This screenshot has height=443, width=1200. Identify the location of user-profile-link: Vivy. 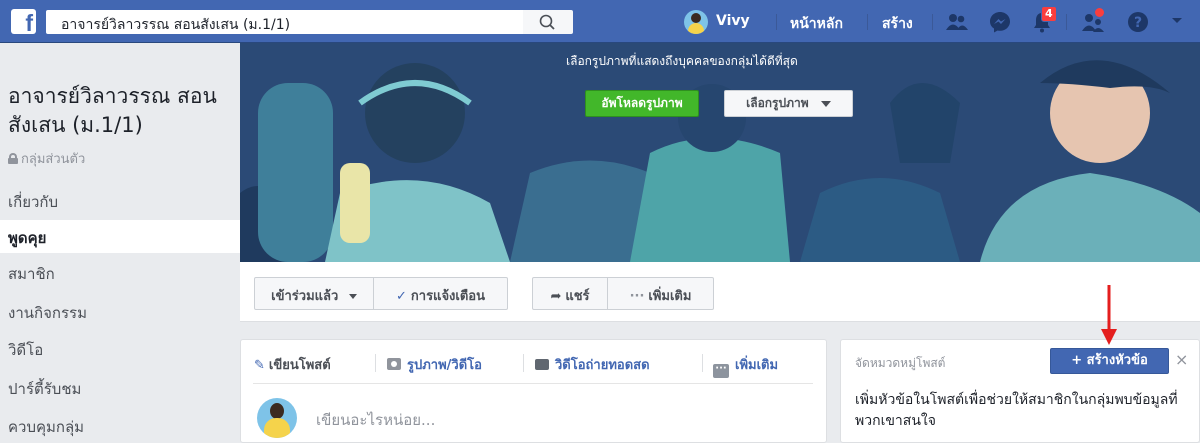
(725, 22).